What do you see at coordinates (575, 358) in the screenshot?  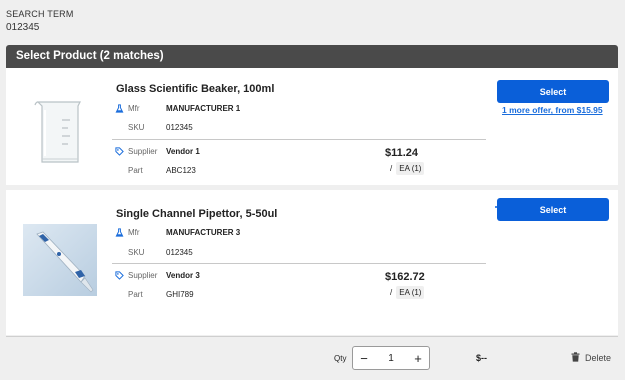 I see `trash-icon` at bounding box center [575, 358].